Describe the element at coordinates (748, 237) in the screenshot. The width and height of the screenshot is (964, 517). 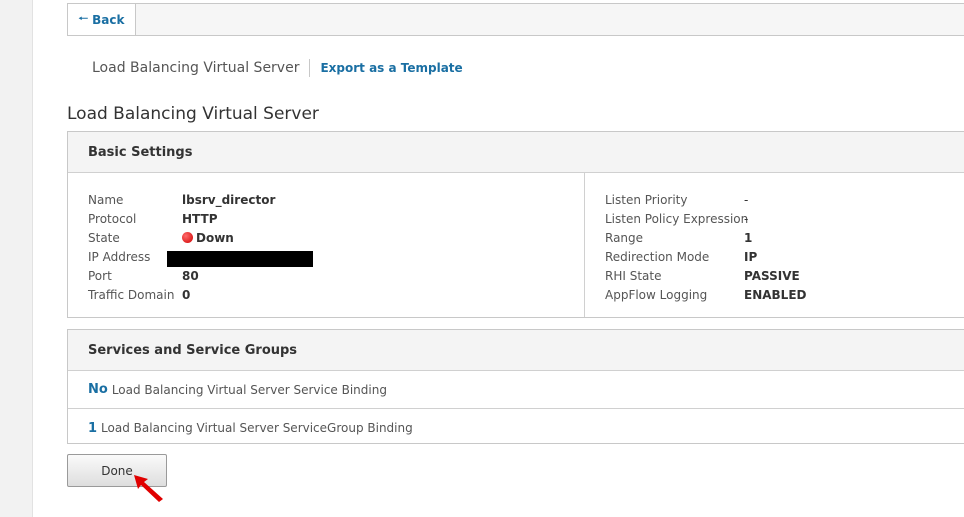
I see `field-value: 1` at that location.